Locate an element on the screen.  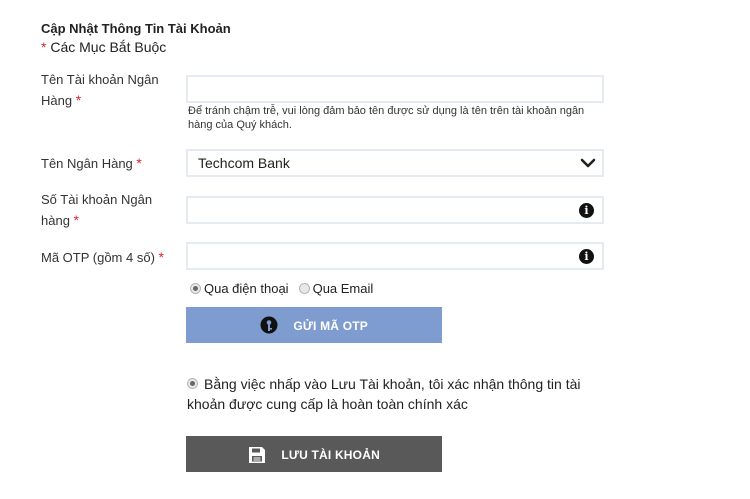
chevron-down-icon is located at coordinates (588, 163).